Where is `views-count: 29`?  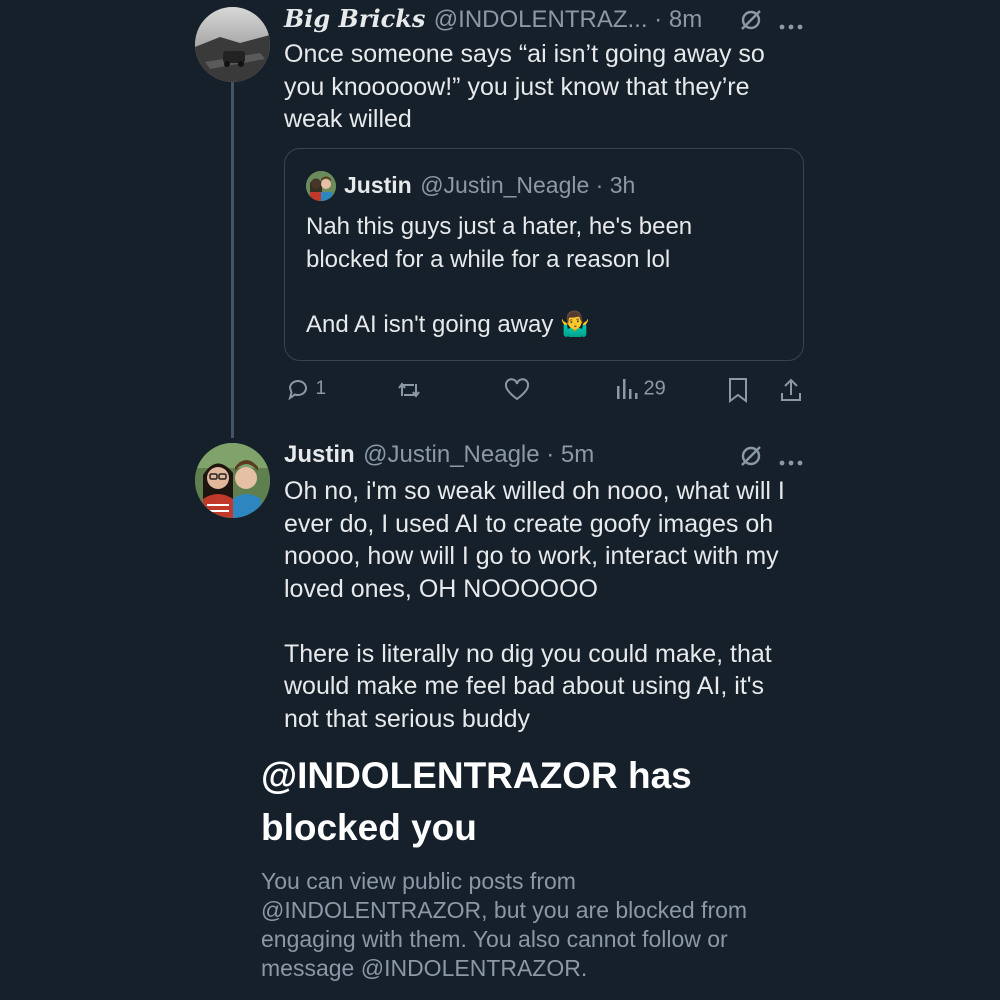
views-count: 29 is located at coordinates (654, 388).